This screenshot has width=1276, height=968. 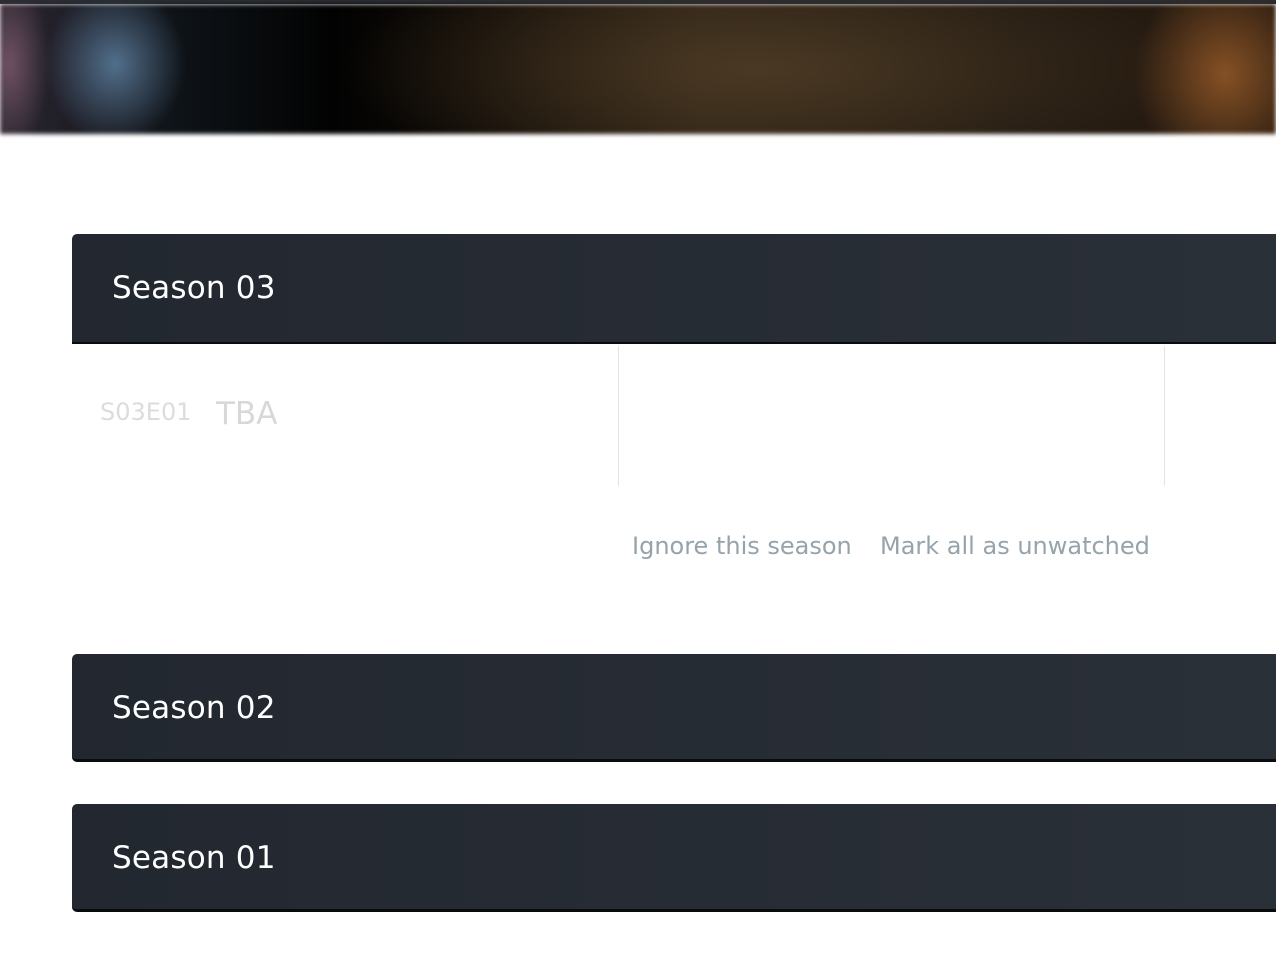 What do you see at coordinates (1015, 549) in the screenshot?
I see `mark-all-unwatched-link: Mark all as unwatched` at bounding box center [1015, 549].